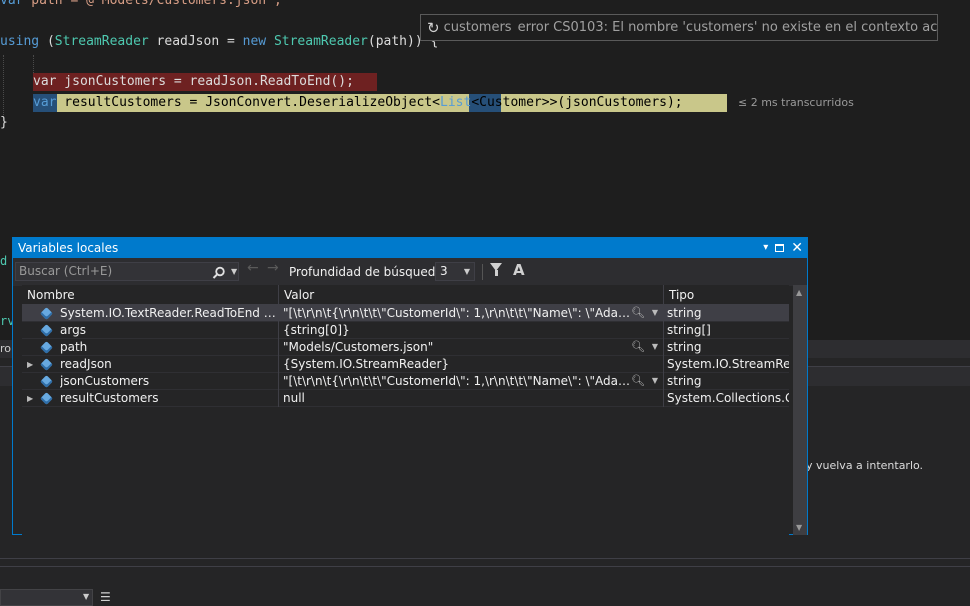  I want to click on code-type: List, so click(456, 102).